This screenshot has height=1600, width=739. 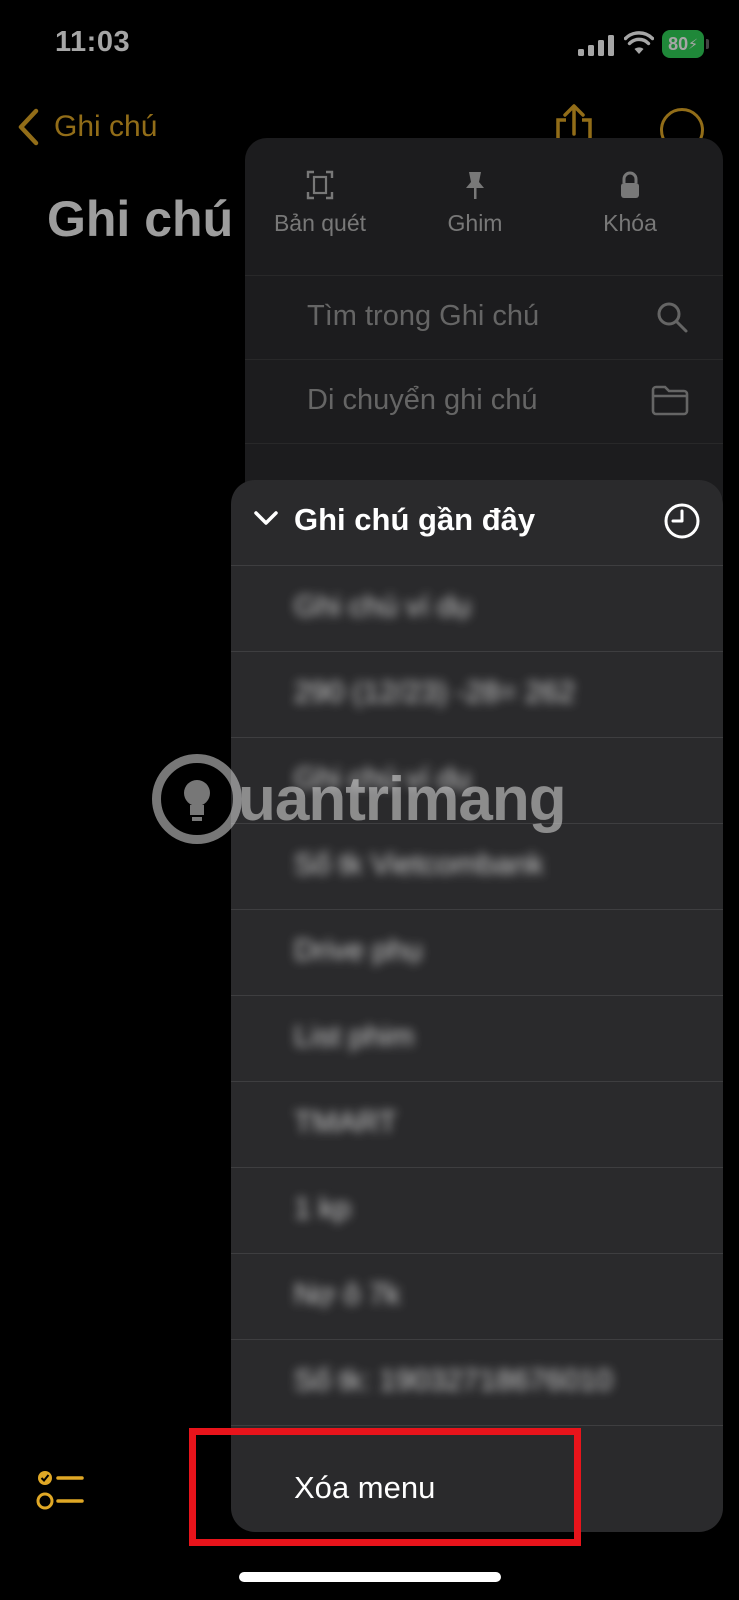 What do you see at coordinates (320, 203) in the screenshot?
I see `scan-action: Bản quét` at bounding box center [320, 203].